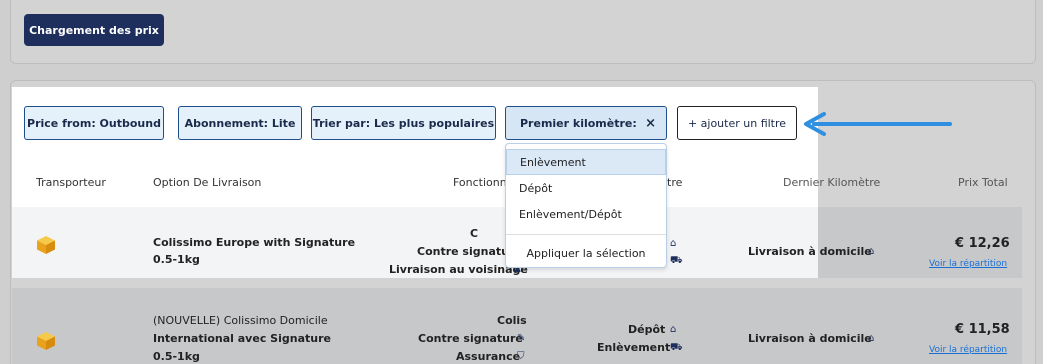 Image resolution: width=1043 pixels, height=364 pixels. I want to click on premier-kilometre-value: Enlèvement, so click(634, 347).